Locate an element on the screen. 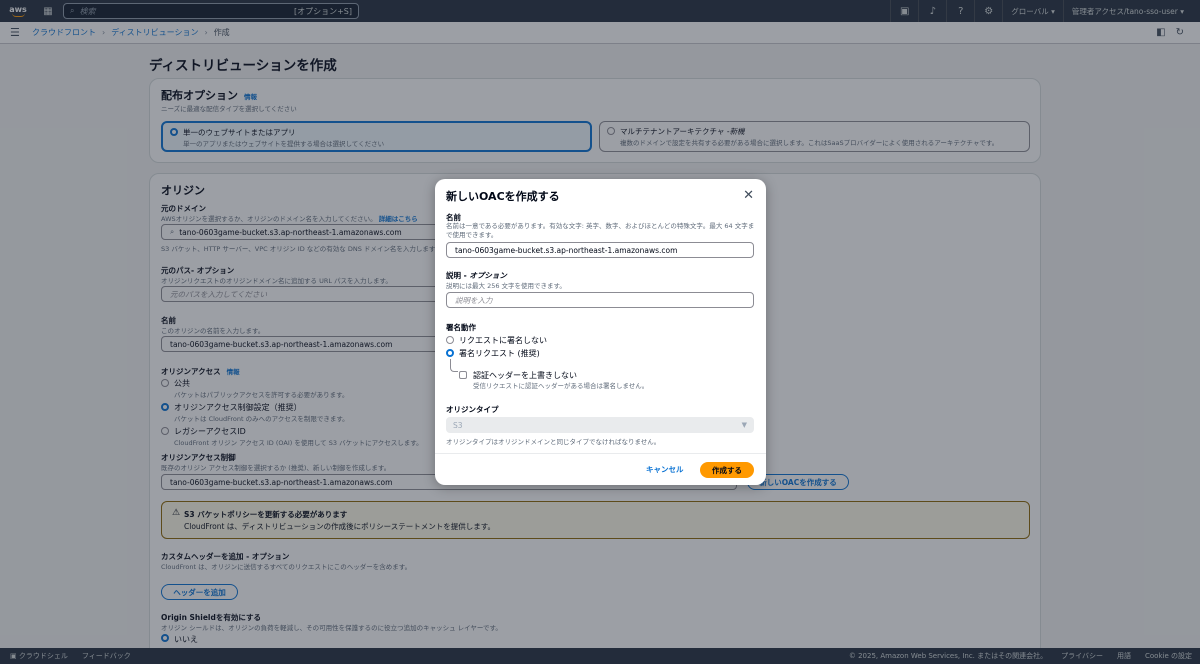 This screenshot has width=1200, height=664. origin-type-hint: オリジンタイプはオリジンドメインと同じタイプでなければなりません。 is located at coordinates (553, 442).